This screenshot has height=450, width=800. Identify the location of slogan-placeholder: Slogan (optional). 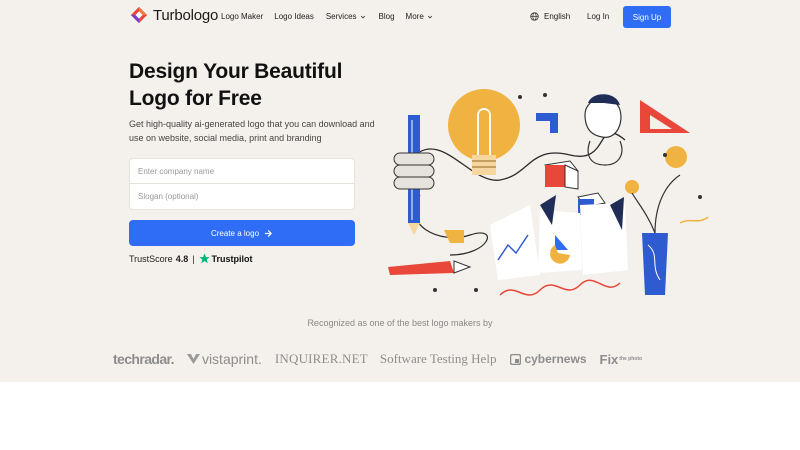
(168, 196).